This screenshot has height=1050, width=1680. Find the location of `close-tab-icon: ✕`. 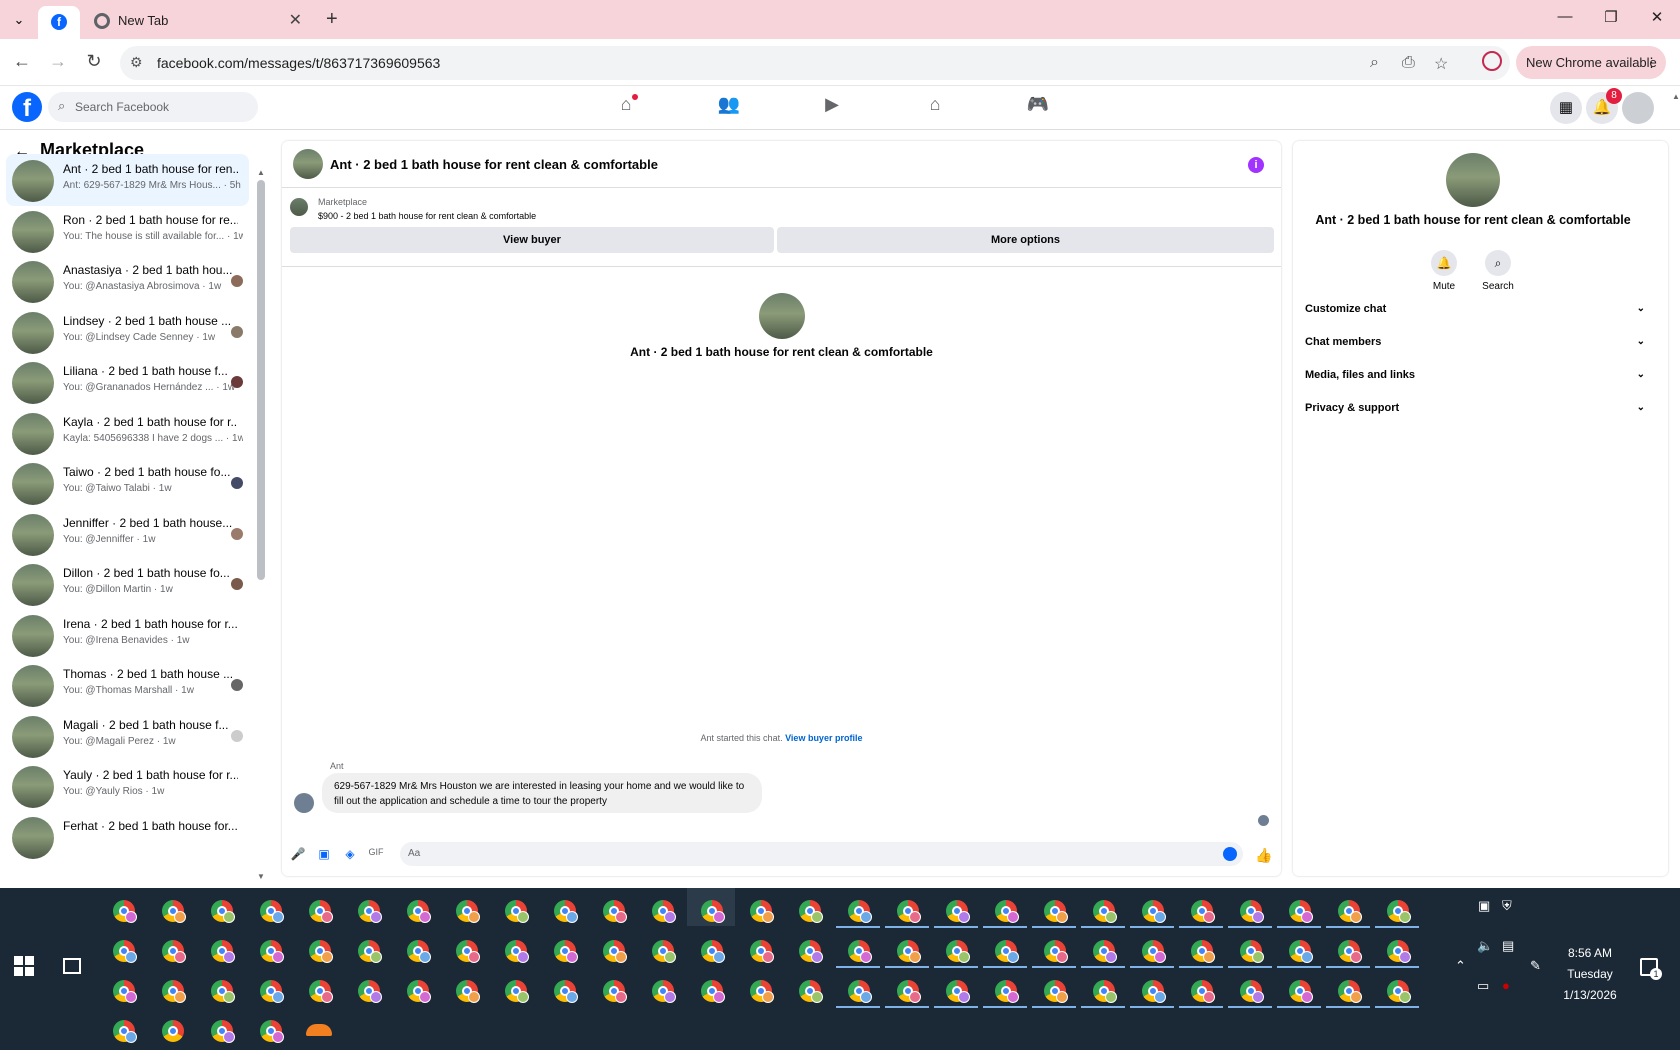

close-tab-icon: ✕ is located at coordinates (295, 20).